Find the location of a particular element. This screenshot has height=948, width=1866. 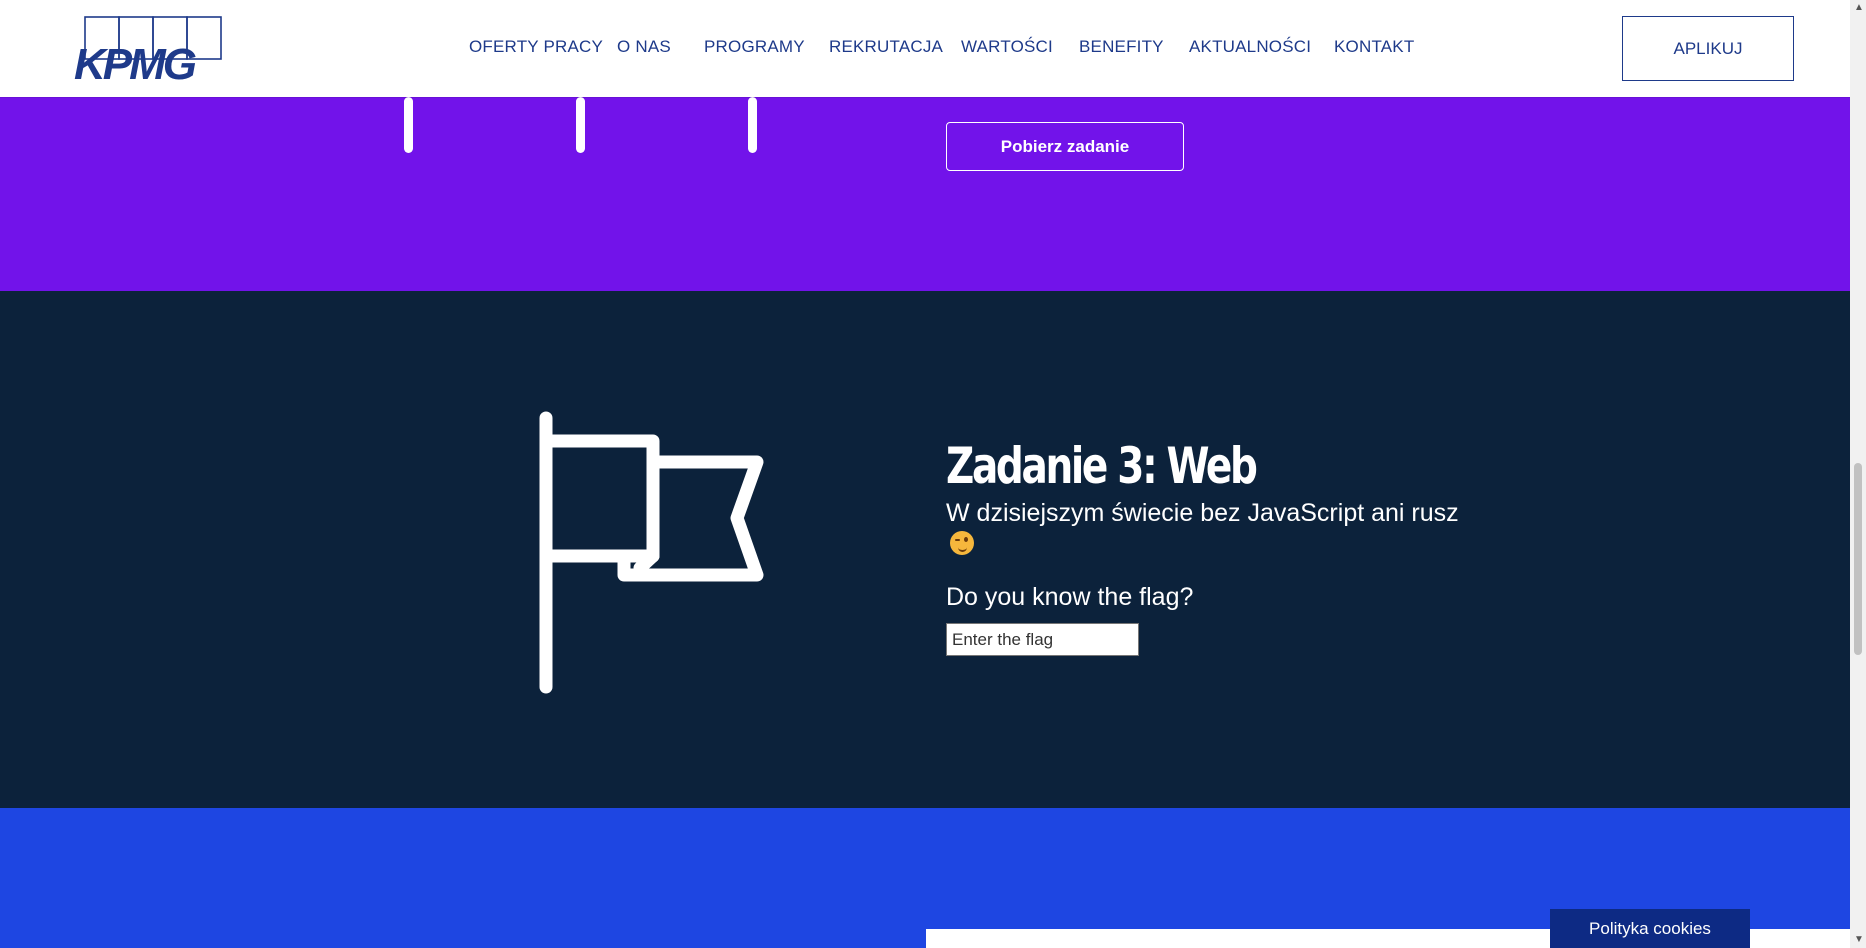

nav-oferty-pracy: OFERTY PRACY is located at coordinates (536, 47).